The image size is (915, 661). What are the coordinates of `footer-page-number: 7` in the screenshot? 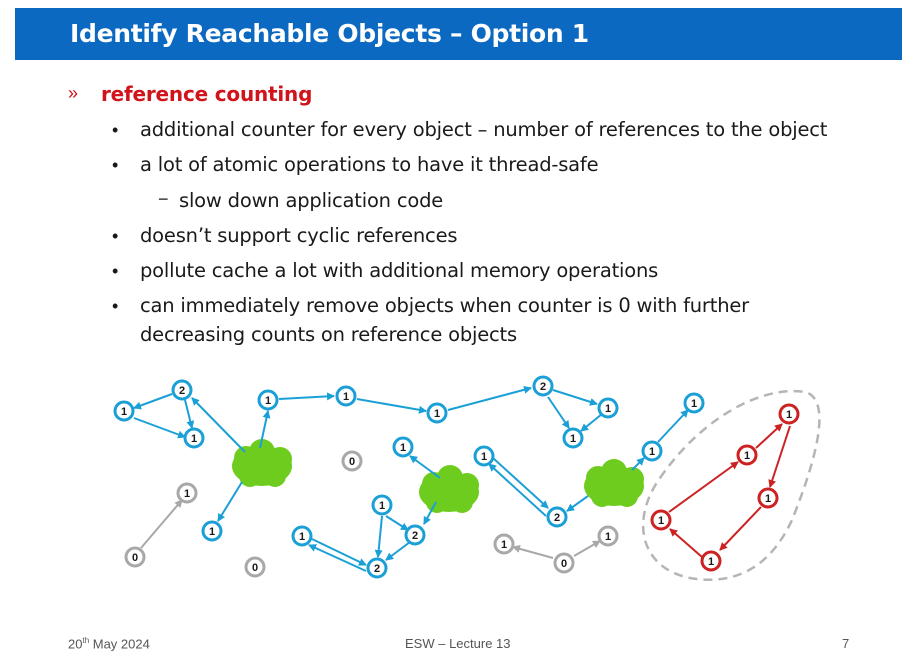 It's located at (846, 643).